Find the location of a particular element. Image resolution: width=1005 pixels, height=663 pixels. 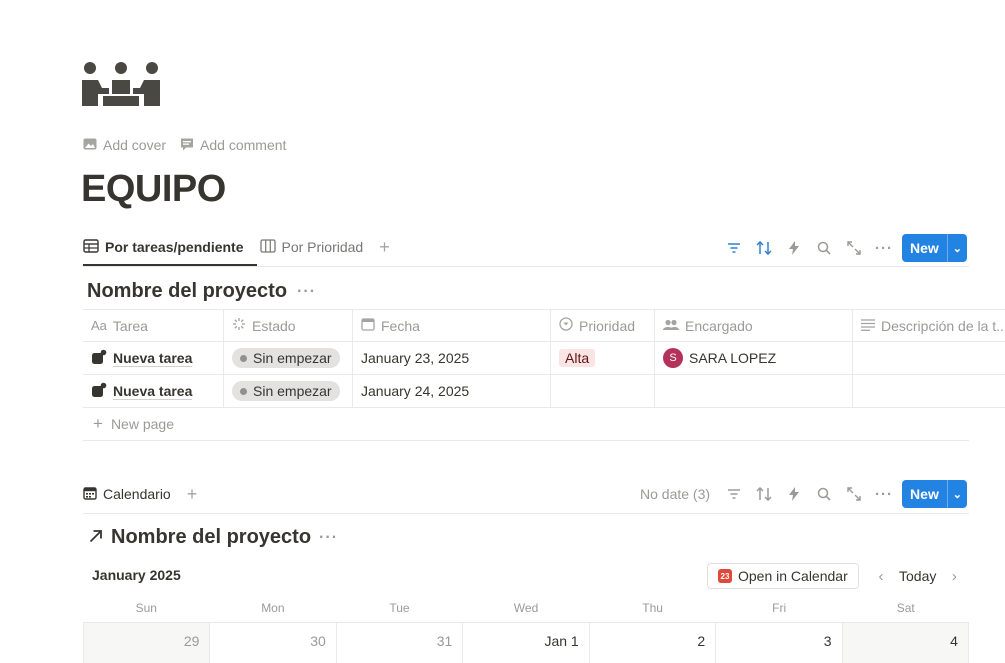

calendar-day-cell: Jan 1 is located at coordinates (526, 643).